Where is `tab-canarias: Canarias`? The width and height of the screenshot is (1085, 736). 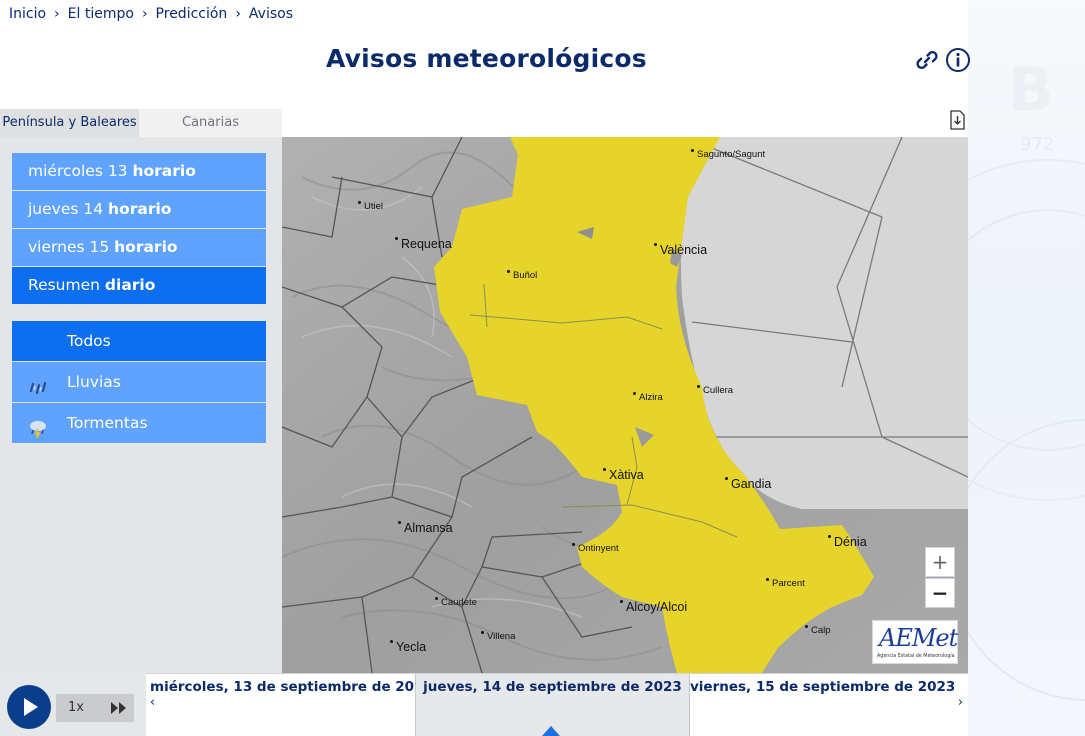
tab-canarias: Canarias is located at coordinates (210, 123).